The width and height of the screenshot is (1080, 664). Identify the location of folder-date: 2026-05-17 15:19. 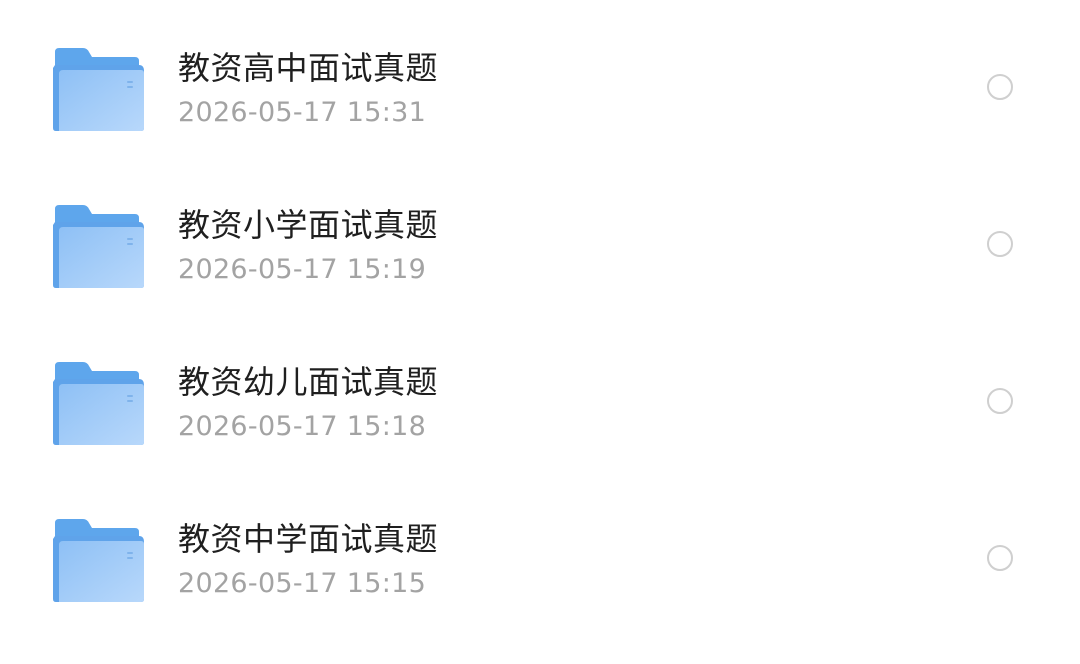
(302, 269).